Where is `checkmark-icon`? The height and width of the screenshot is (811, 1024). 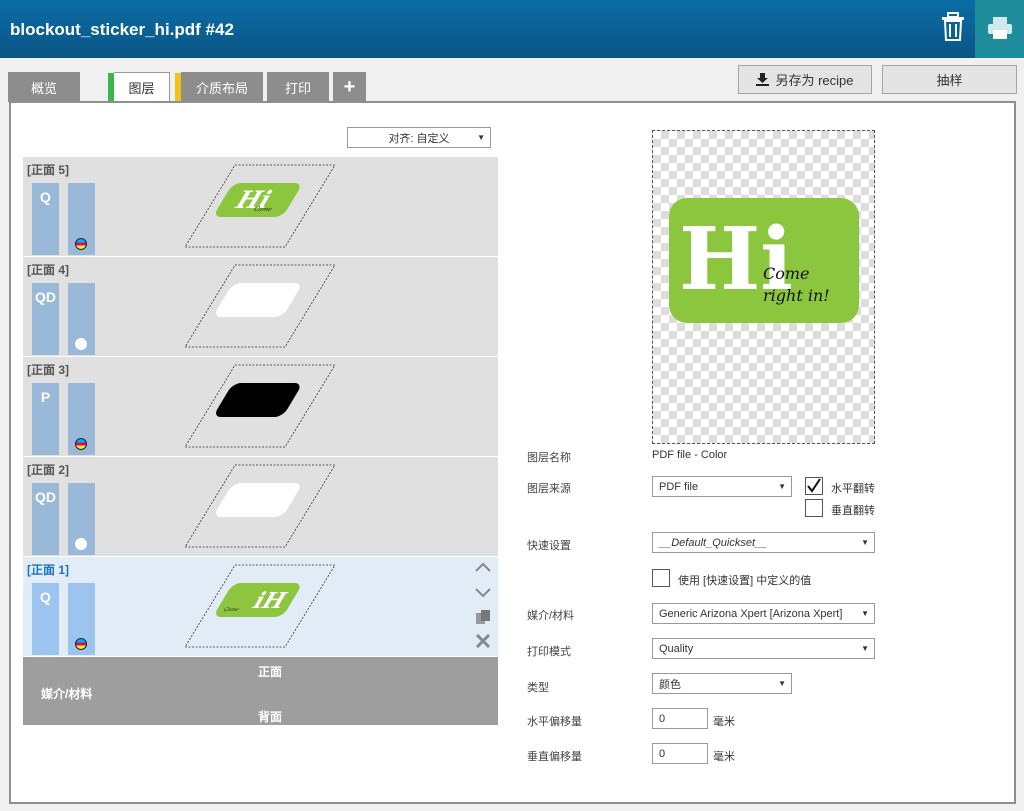
checkmark-icon is located at coordinates (814, 485).